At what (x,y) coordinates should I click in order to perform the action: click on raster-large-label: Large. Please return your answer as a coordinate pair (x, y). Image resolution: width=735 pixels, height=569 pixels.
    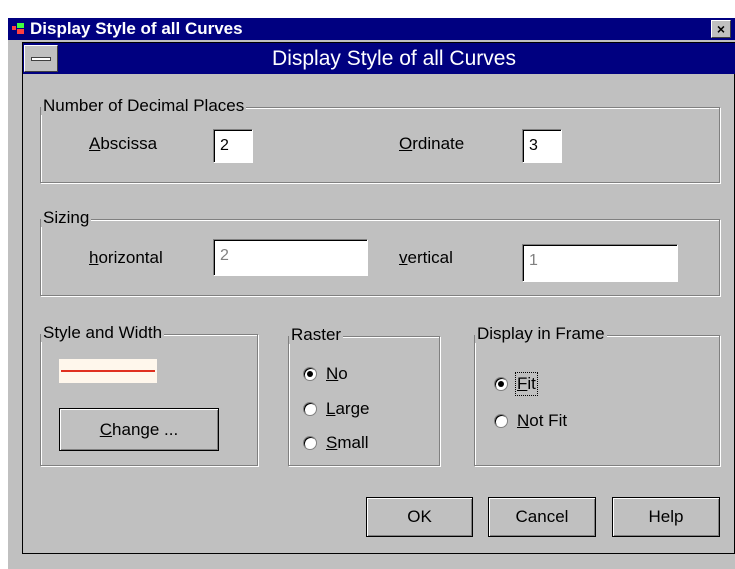
    Looking at the image, I should click on (348, 409).